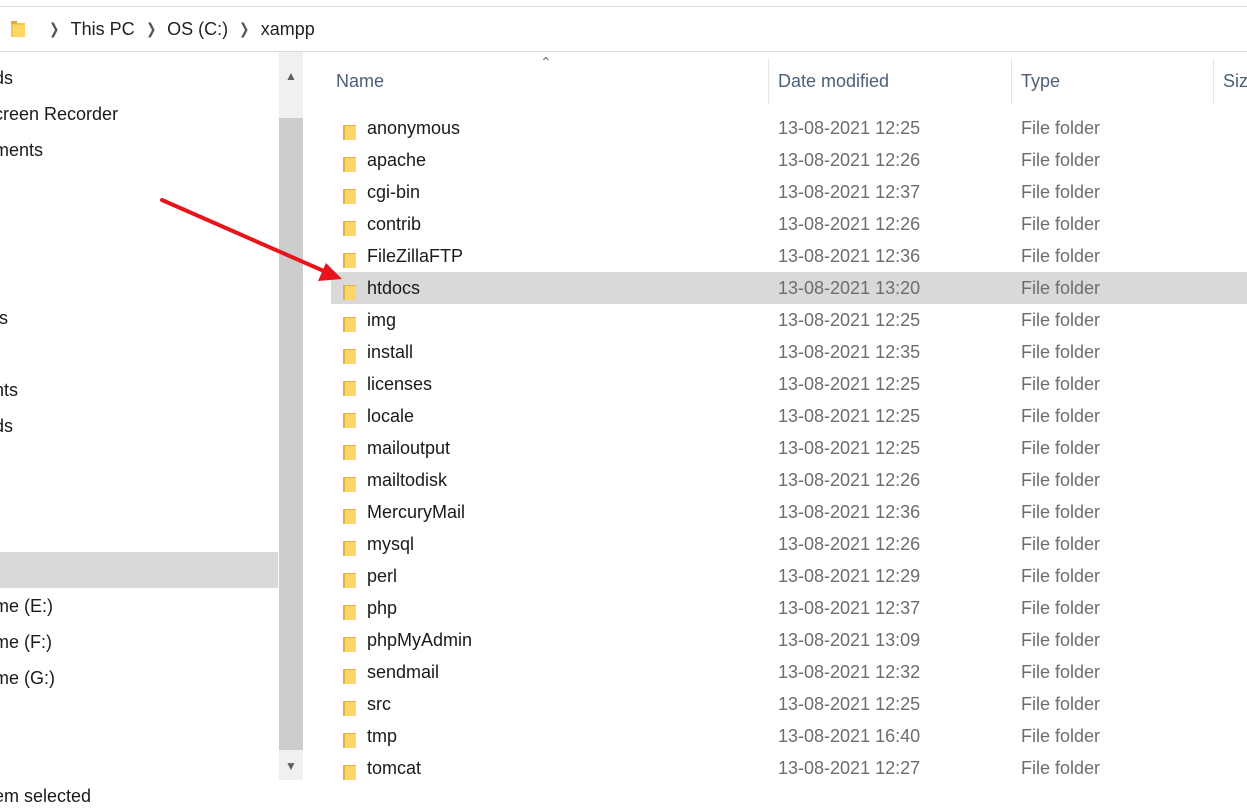 The height and width of the screenshot is (810, 1247). Describe the element at coordinates (139, 114) in the screenshot. I see `nav-item: creen Recorder` at that location.